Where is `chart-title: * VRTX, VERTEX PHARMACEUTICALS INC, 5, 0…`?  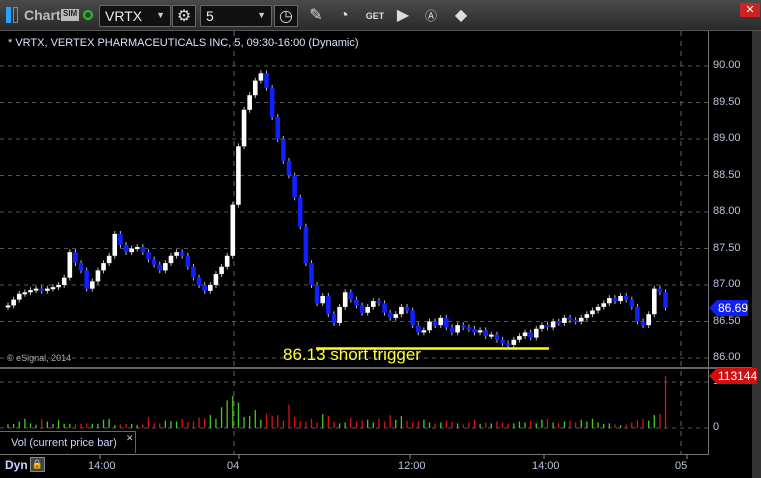 chart-title: * VRTX, VERTEX PHARMACEUTICALS INC, 5, 0… is located at coordinates (183, 43).